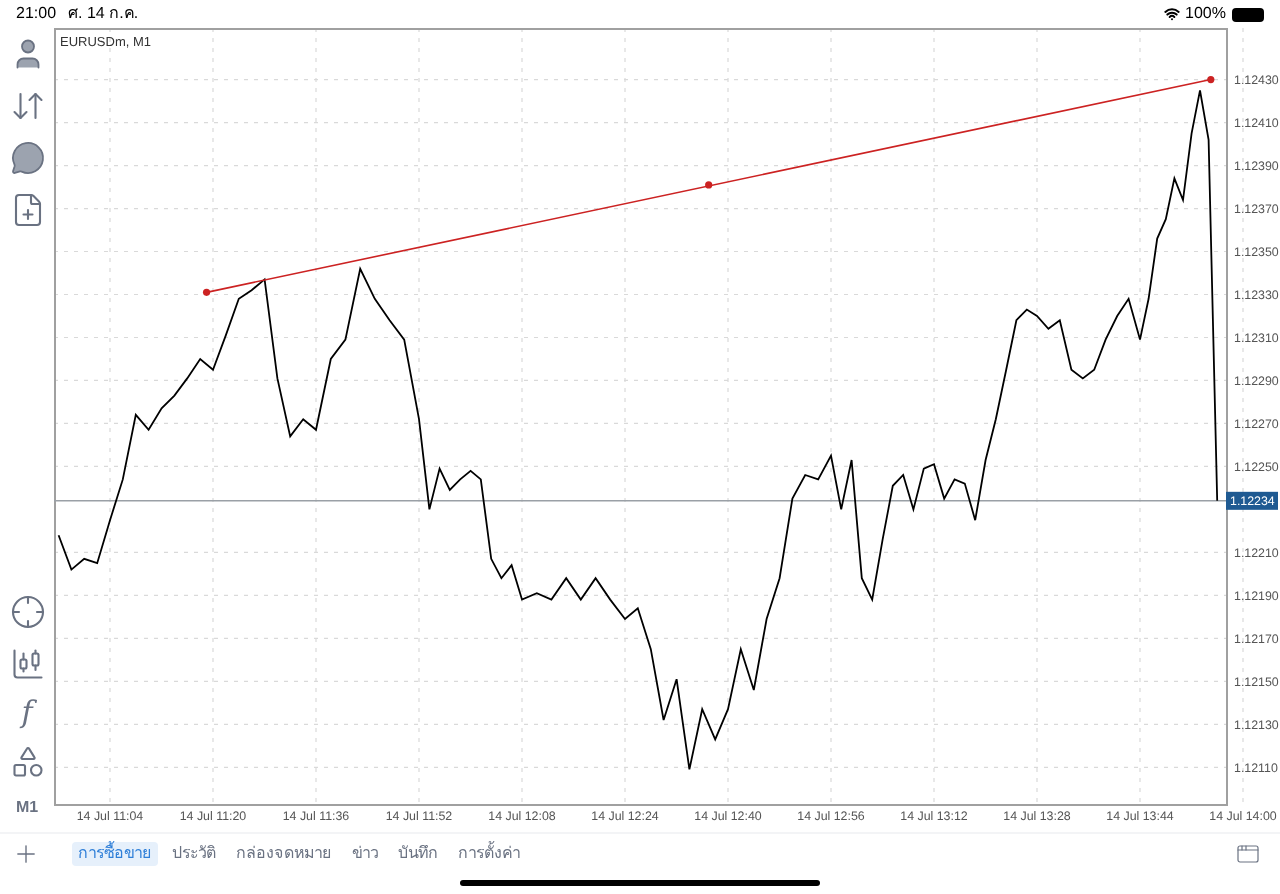 The height and width of the screenshot is (894, 1280). What do you see at coordinates (27, 808) in the screenshot?
I see `timeframe-label: M1` at bounding box center [27, 808].